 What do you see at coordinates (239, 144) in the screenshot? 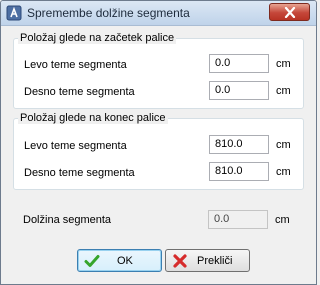
I see `end-left-input: 810.0` at bounding box center [239, 144].